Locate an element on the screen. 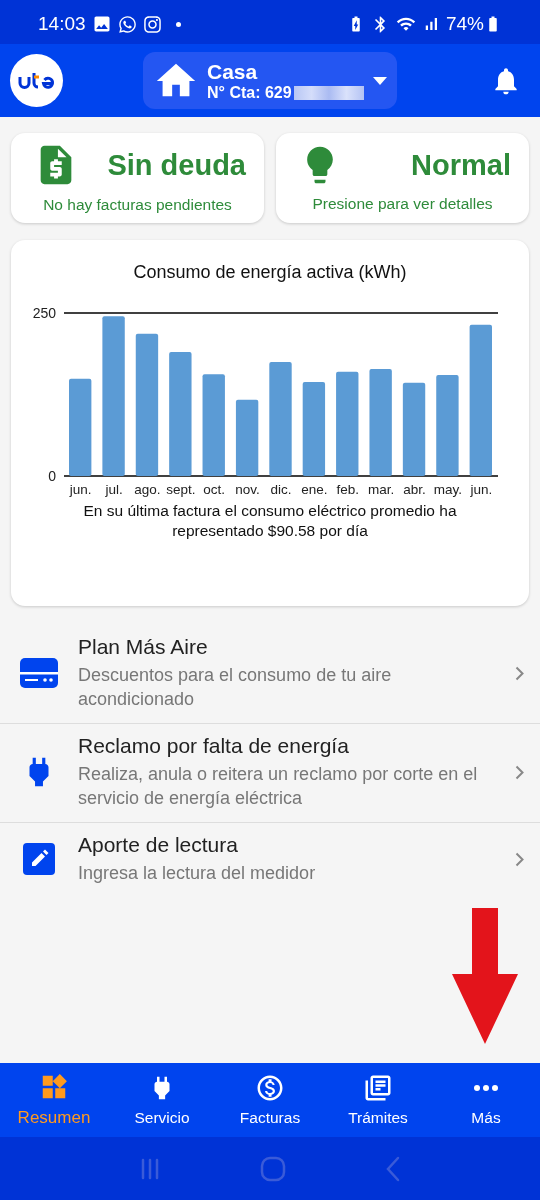 This screenshot has width=540, height=1200. arrow-icon is located at coordinates (485, 976).